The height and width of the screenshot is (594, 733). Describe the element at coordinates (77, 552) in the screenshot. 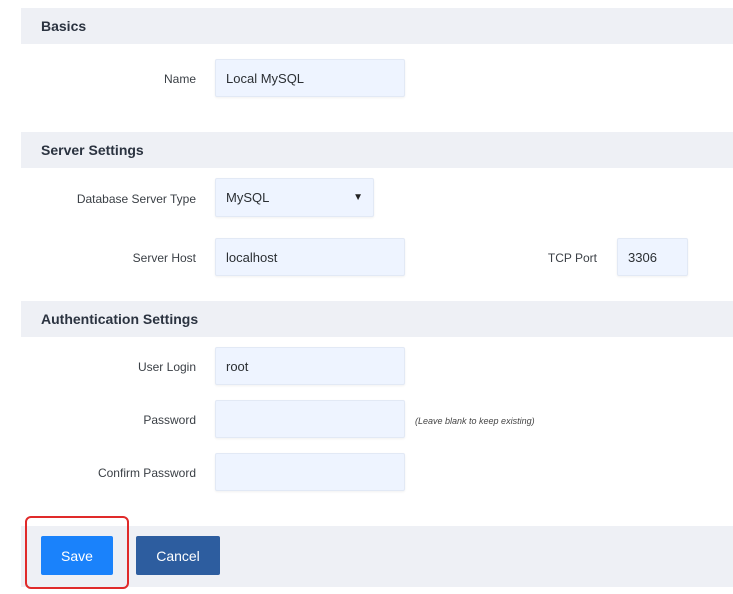

I see `save-highlight-box` at that location.